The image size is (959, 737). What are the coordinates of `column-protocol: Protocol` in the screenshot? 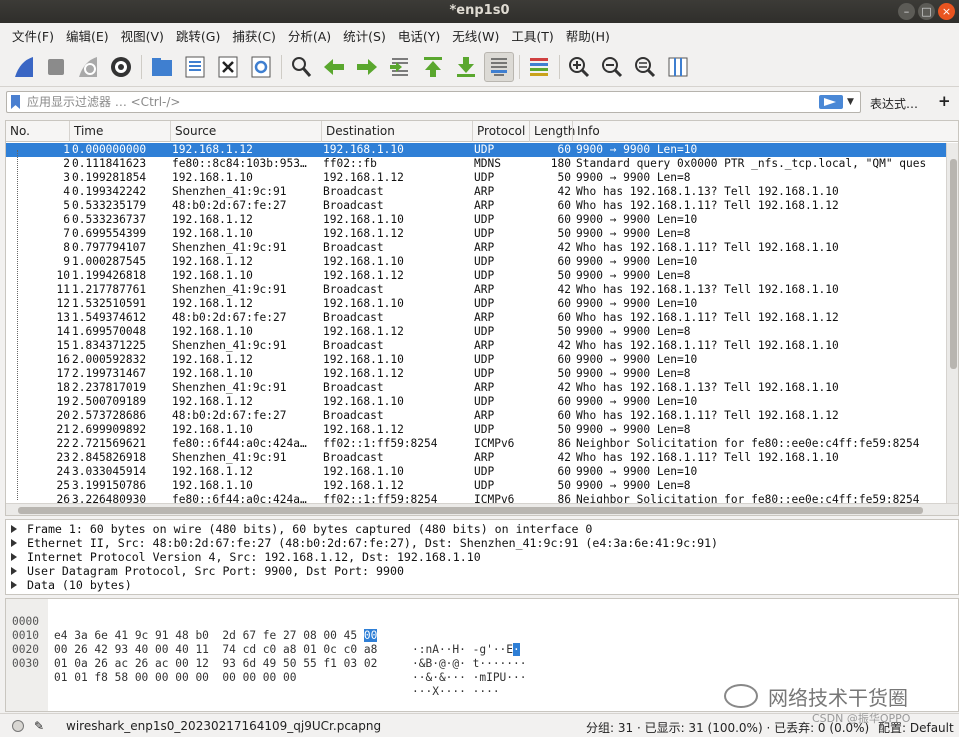 It's located at (500, 131).